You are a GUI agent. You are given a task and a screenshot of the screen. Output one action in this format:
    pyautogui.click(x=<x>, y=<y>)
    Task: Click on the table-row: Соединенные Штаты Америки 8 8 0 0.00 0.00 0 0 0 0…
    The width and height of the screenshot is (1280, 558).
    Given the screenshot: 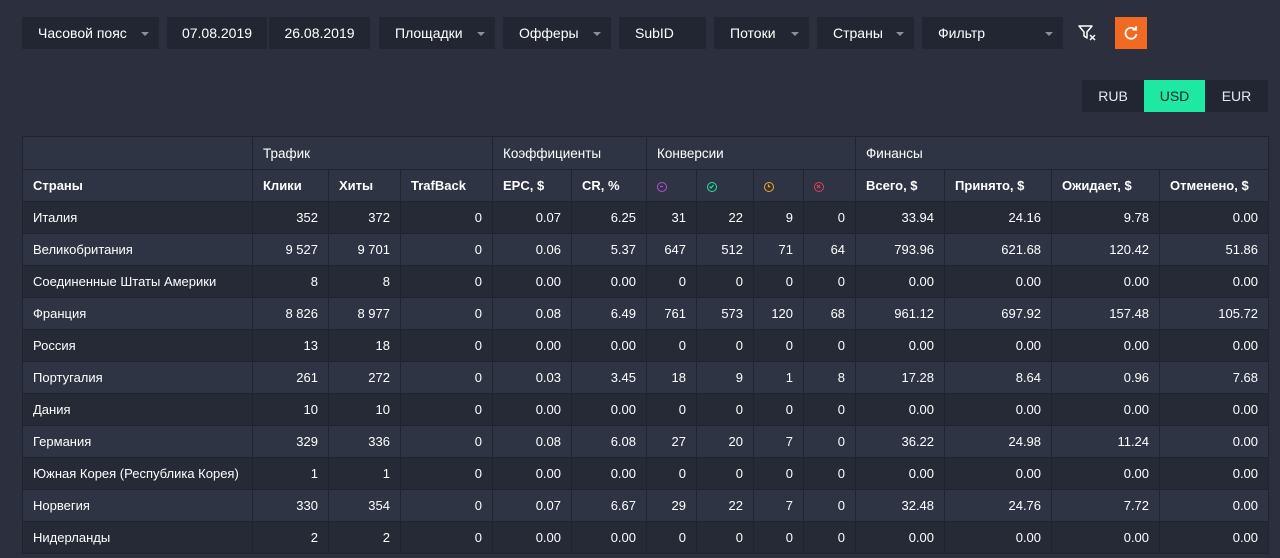 What is the action you would take?
    pyautogui.click(x=646, y=281)
    